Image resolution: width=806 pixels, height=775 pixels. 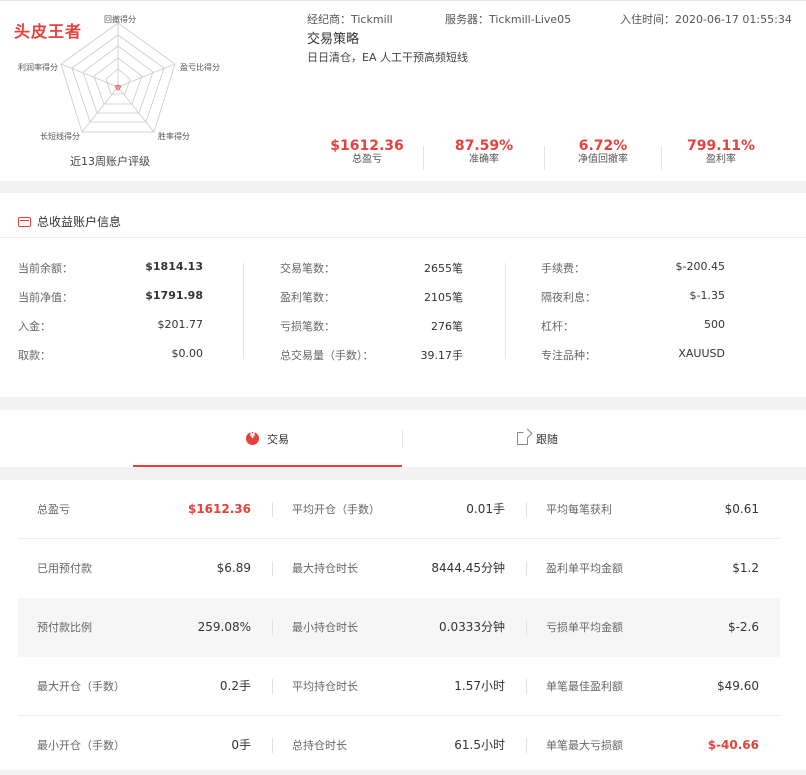 What do you see at coordinates (714, 324) in the screenshot?
I see `info-value-leverage: 500` at bounding box center [714, 324].